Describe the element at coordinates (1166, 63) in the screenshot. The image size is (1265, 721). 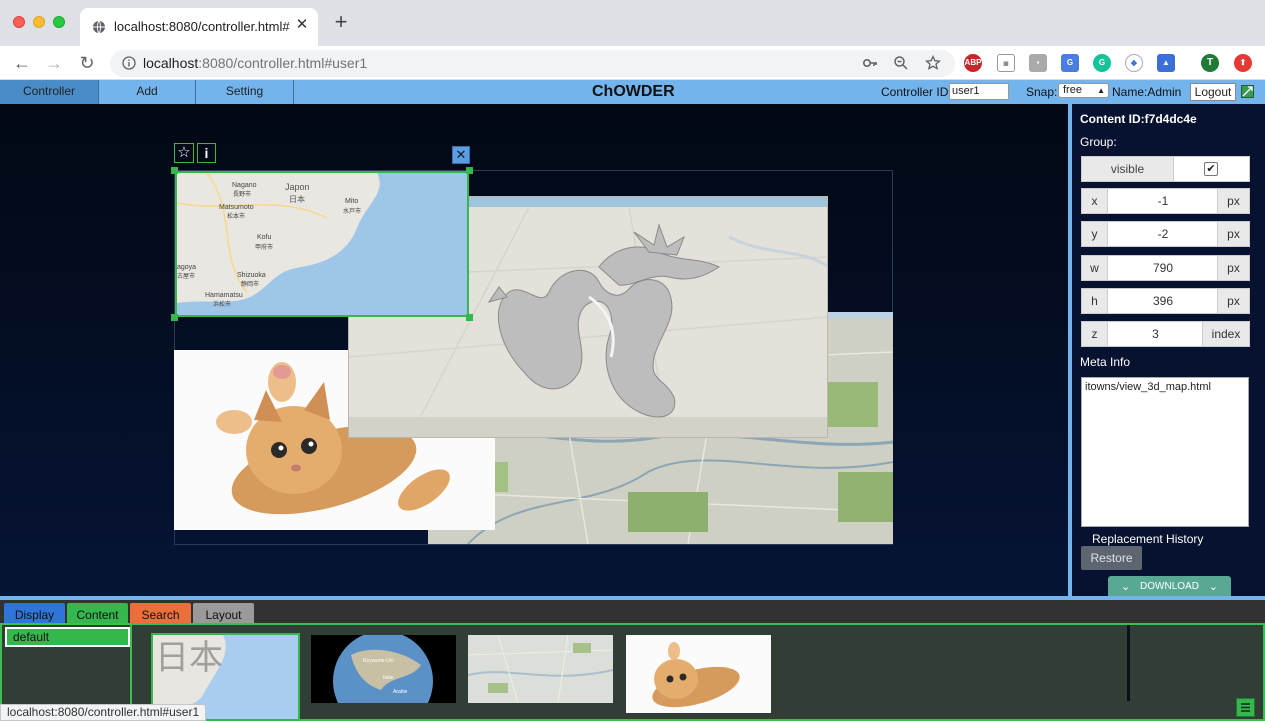
I see `graduation-cap-icon: ▲` at that location.